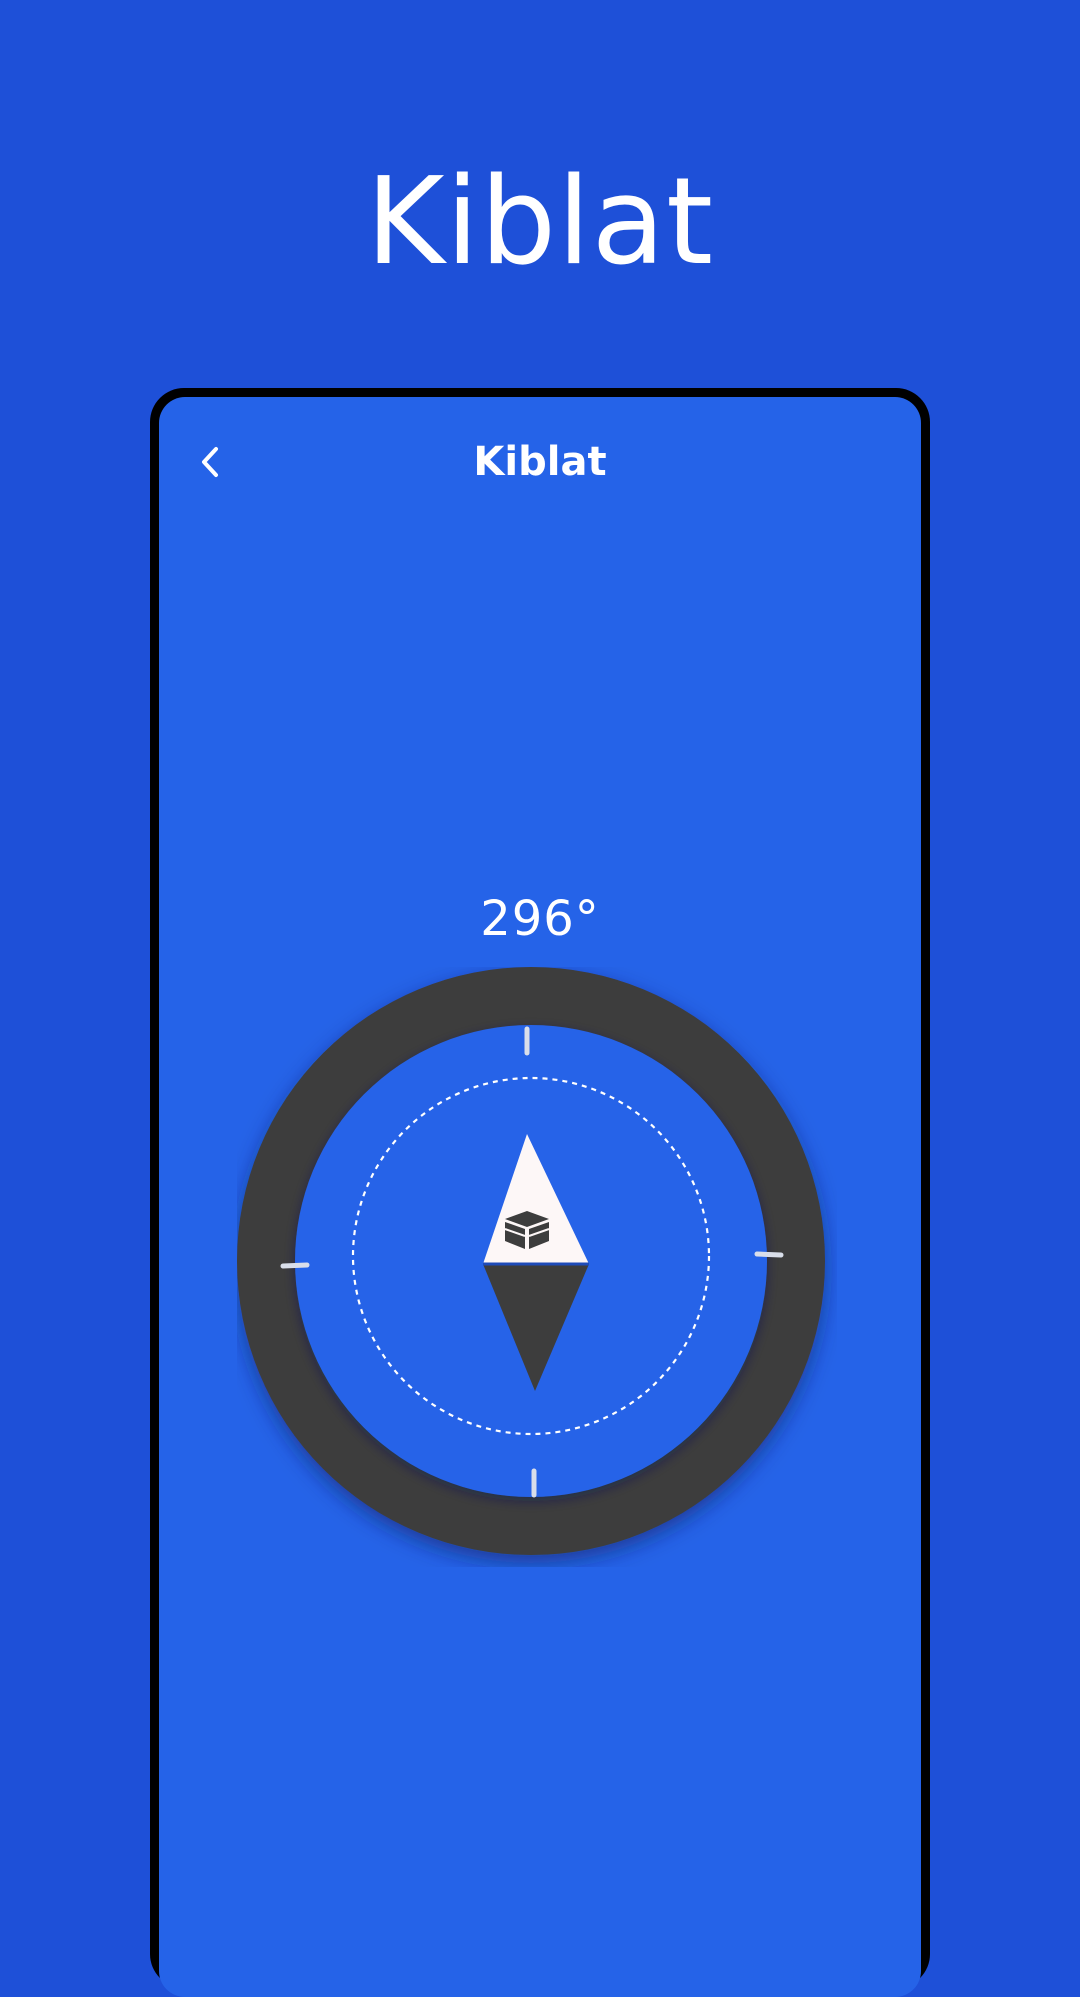  I want to click on hero-title: Kiblat, so click(540, 222).